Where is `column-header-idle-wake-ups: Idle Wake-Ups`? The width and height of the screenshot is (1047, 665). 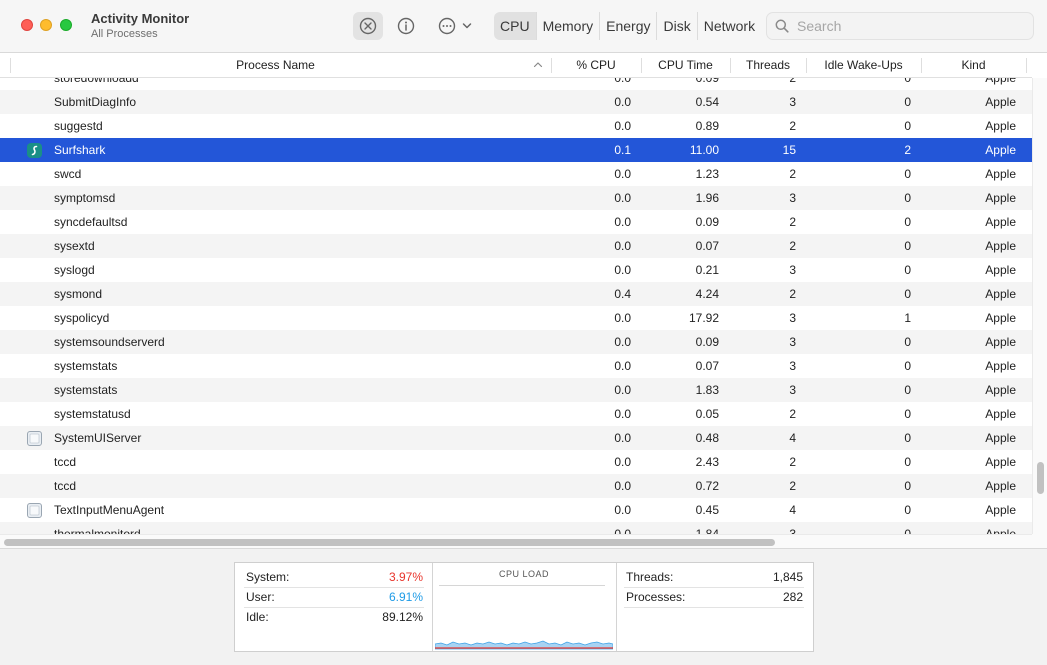 column-header-idle-wake-ups: Idle Wake-Ups is located at coordinates (863, 65).